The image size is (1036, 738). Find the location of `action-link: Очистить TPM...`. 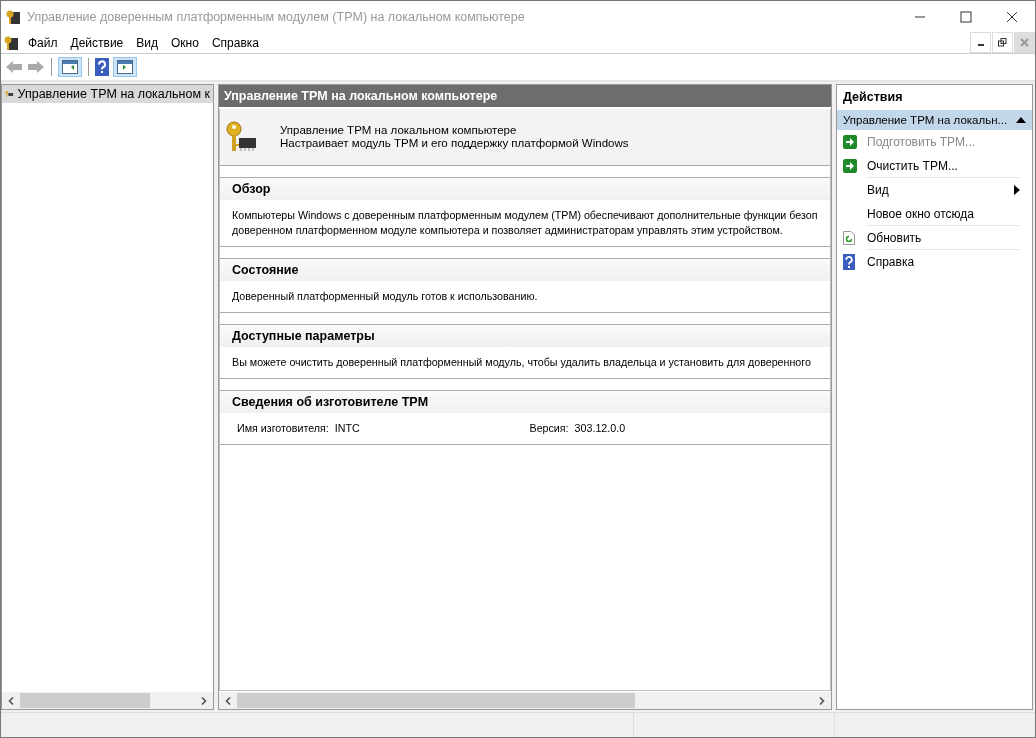

action-link: Очистить TPM... is located at coordinates (943, 166).